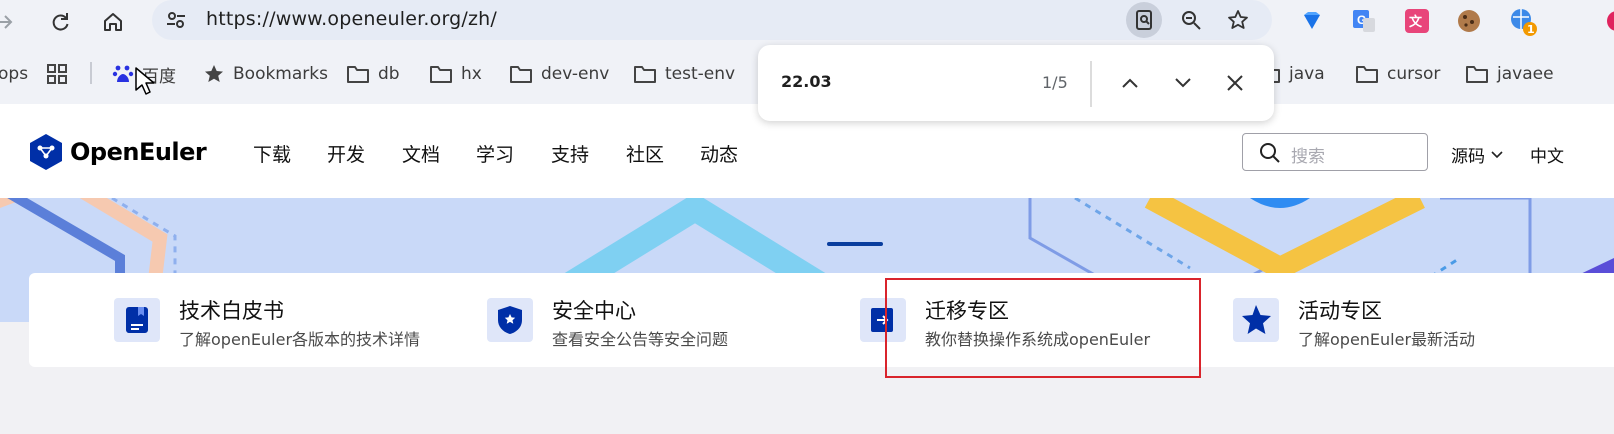 The height and width of the screenshot is (434, 1614). I want to click on home-button, so click(113, 22).